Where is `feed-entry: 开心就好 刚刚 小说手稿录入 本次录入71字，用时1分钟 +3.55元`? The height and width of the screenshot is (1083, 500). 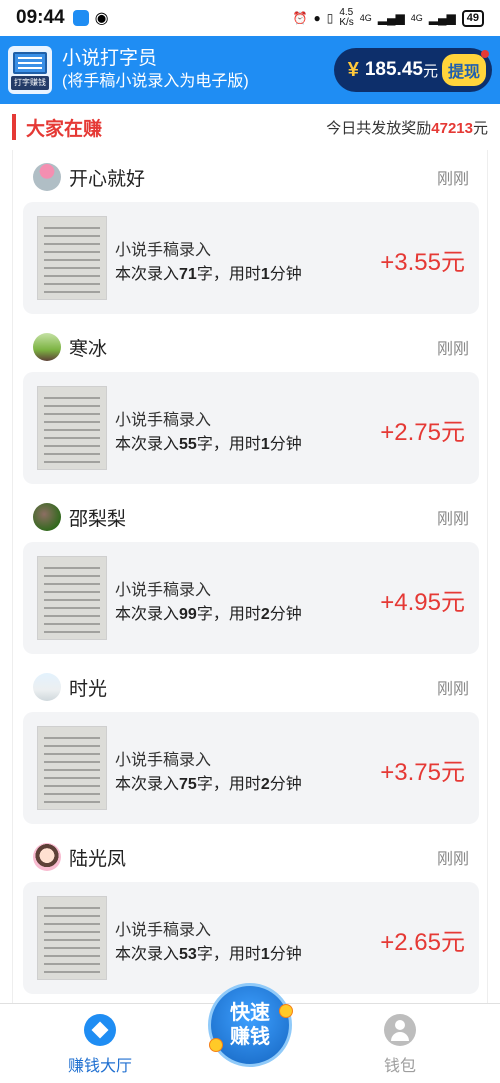 feed-entry: 开心就好 刚刚 小说手稿录入 本次录入71字，用时1分钟 +3.55元 is located at coordinates (250, 235).